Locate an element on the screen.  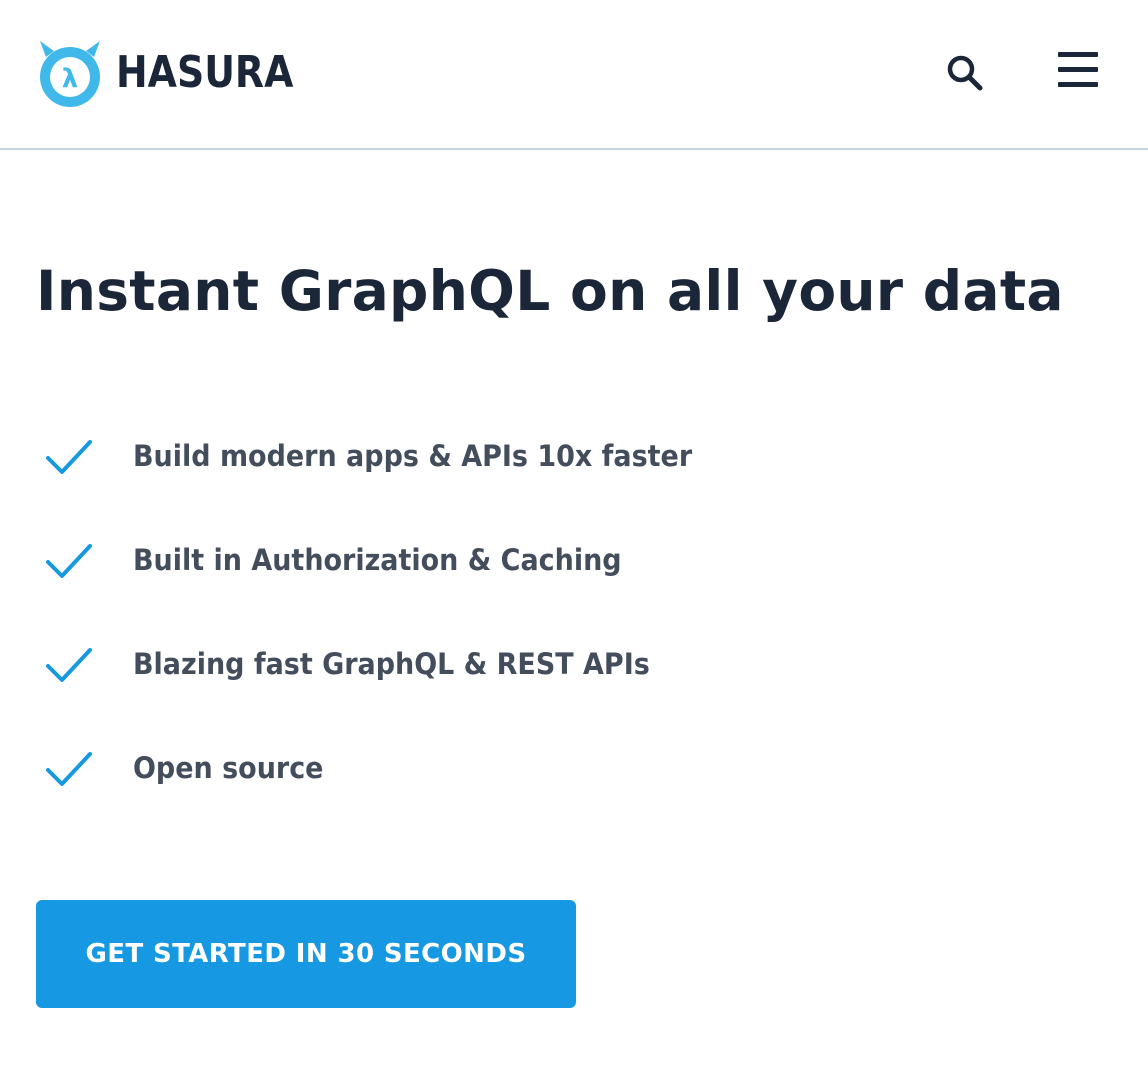
get-started-button: GET STARTED IN 30 SECONDS is located at coordinates (306, 954).